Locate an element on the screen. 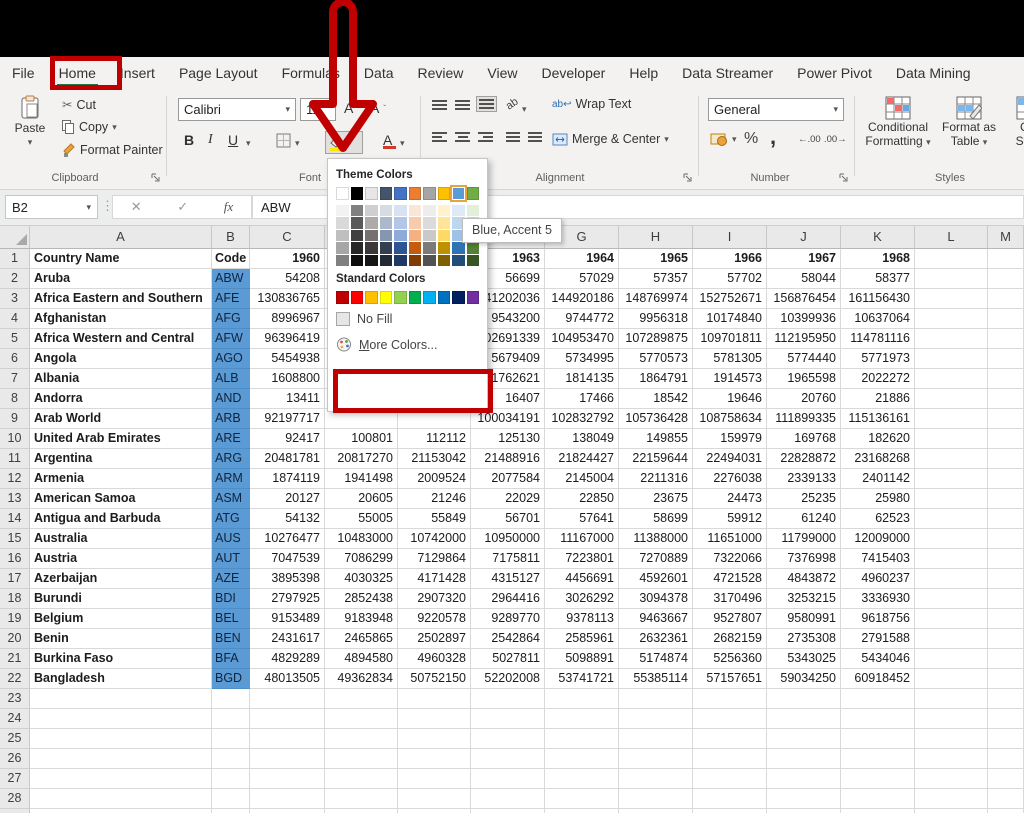  cell-code: AZE is located at coordinates (231, 579).